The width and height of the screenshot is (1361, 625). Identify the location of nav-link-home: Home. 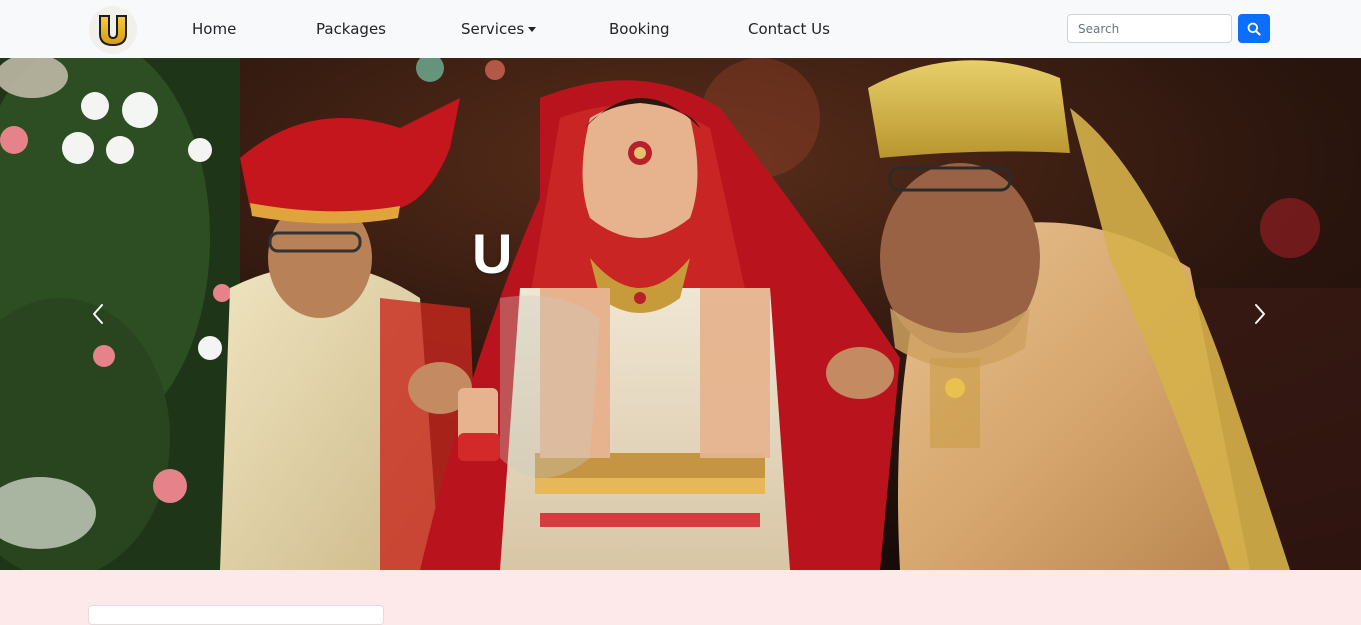
(214, 29).